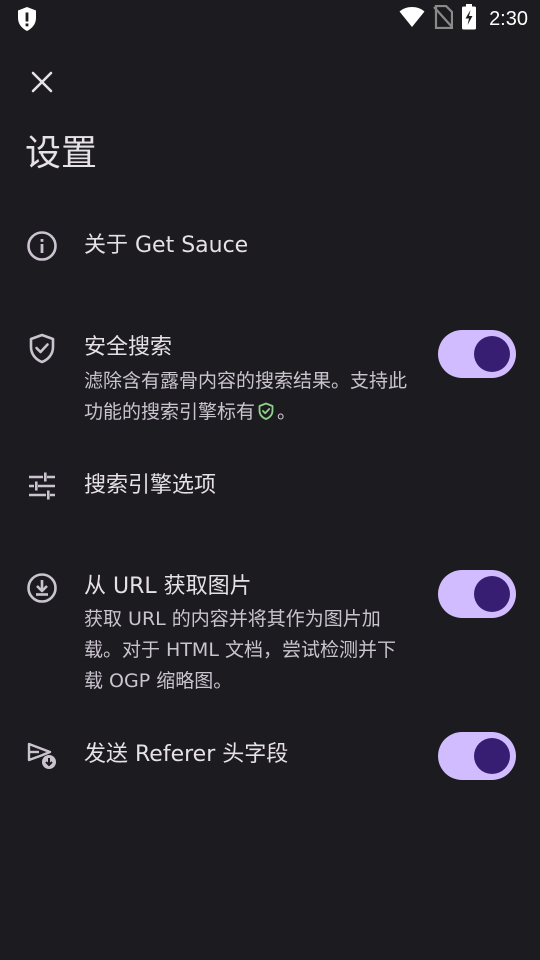 Image resolution: width=540 pixels, height=960 pixels. I want to click on wifi-icon, so click(412, 19).